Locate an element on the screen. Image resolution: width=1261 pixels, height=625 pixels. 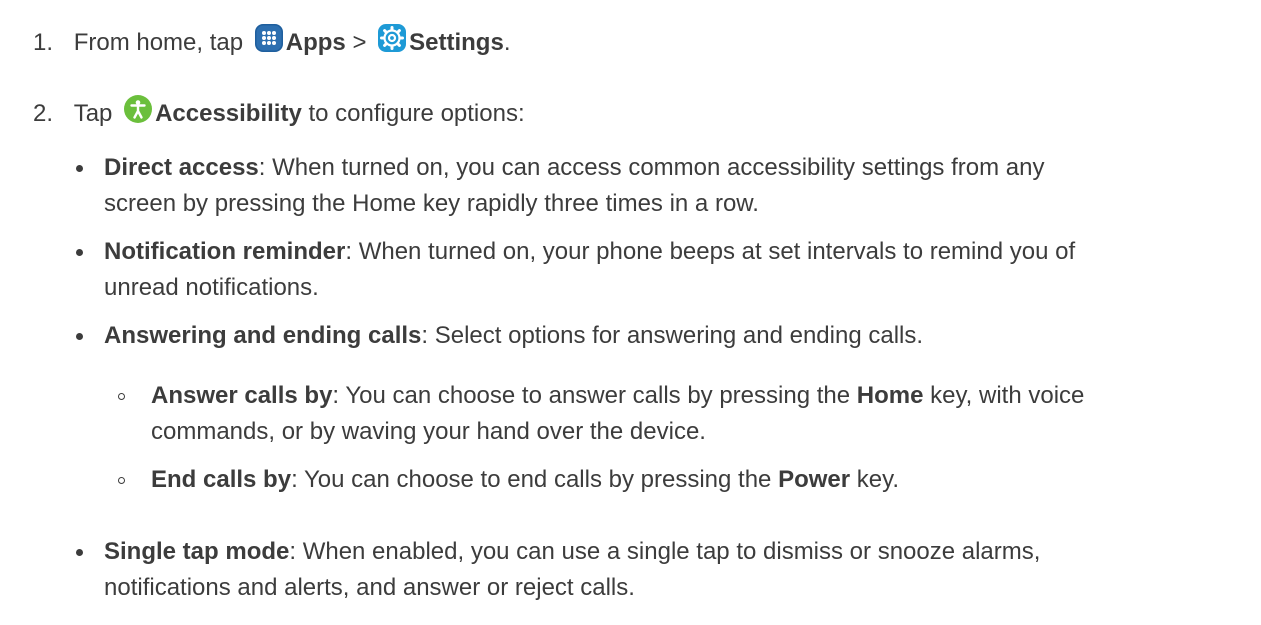
step-text: Tap is located at coordinates (93, 113).